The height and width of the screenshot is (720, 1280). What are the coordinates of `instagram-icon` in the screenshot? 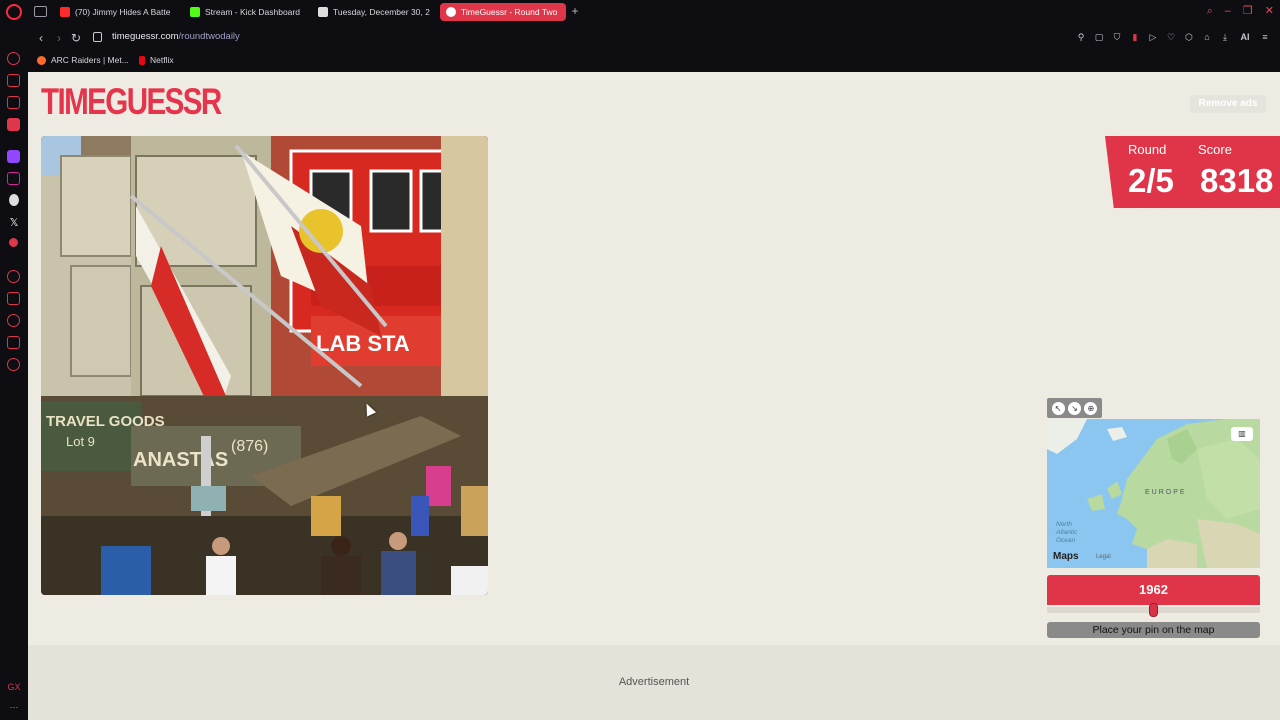 It's located at (13, 178).